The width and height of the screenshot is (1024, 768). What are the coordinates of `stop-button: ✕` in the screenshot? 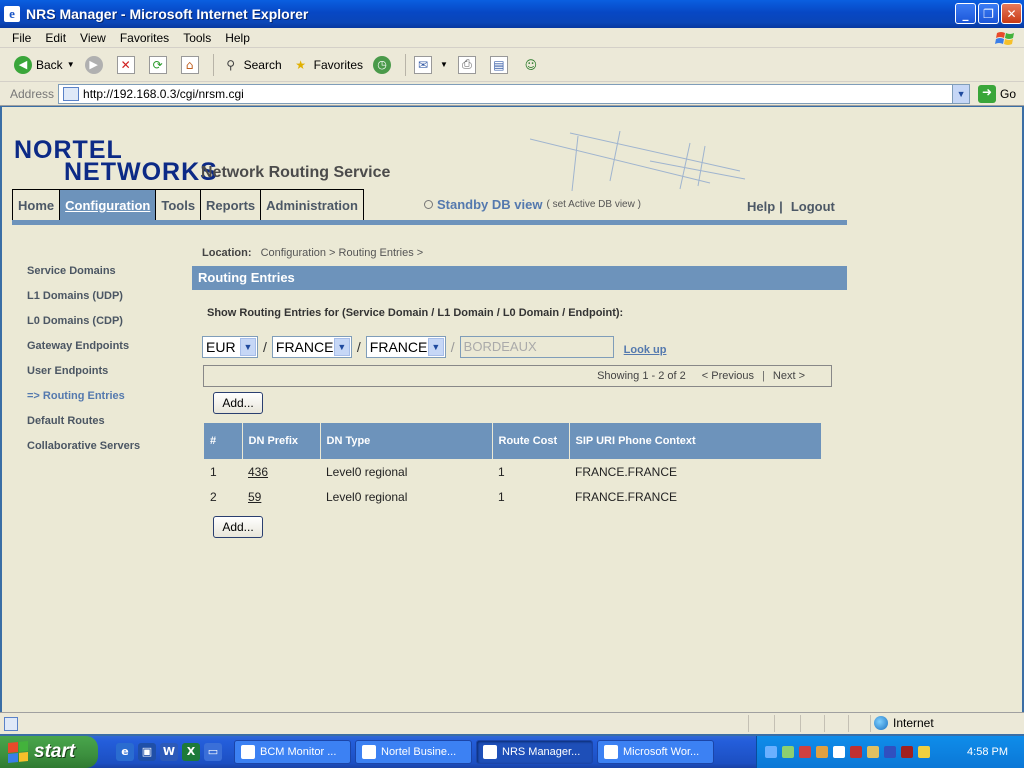 It's located at (127, 64).